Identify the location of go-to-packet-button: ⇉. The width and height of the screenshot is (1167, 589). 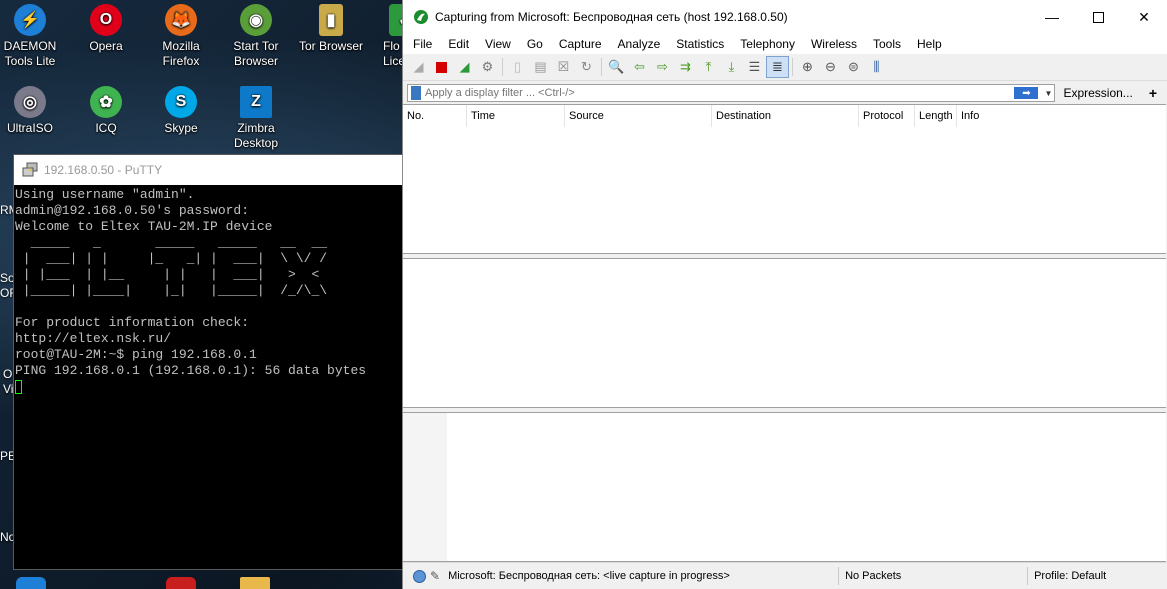
(685, 67).